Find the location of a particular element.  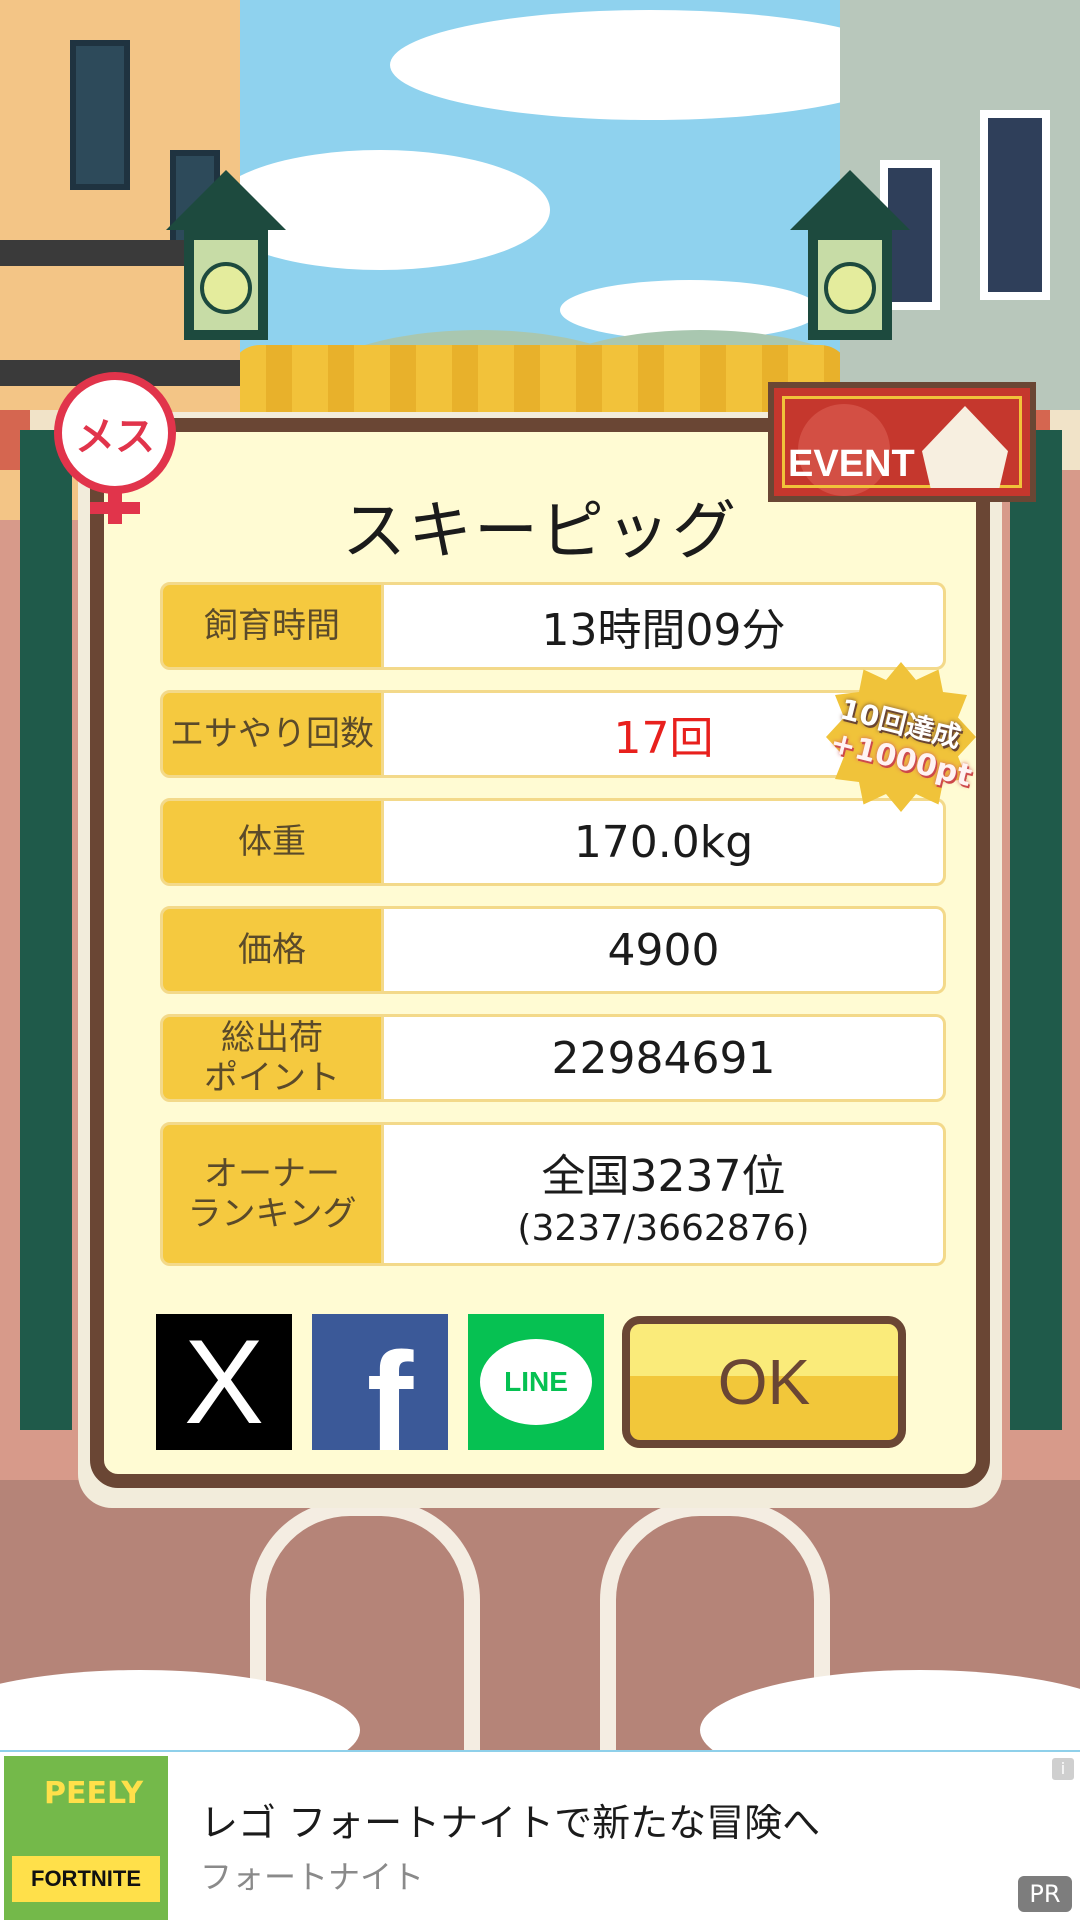

cloud is located at coordinates (650, 65).